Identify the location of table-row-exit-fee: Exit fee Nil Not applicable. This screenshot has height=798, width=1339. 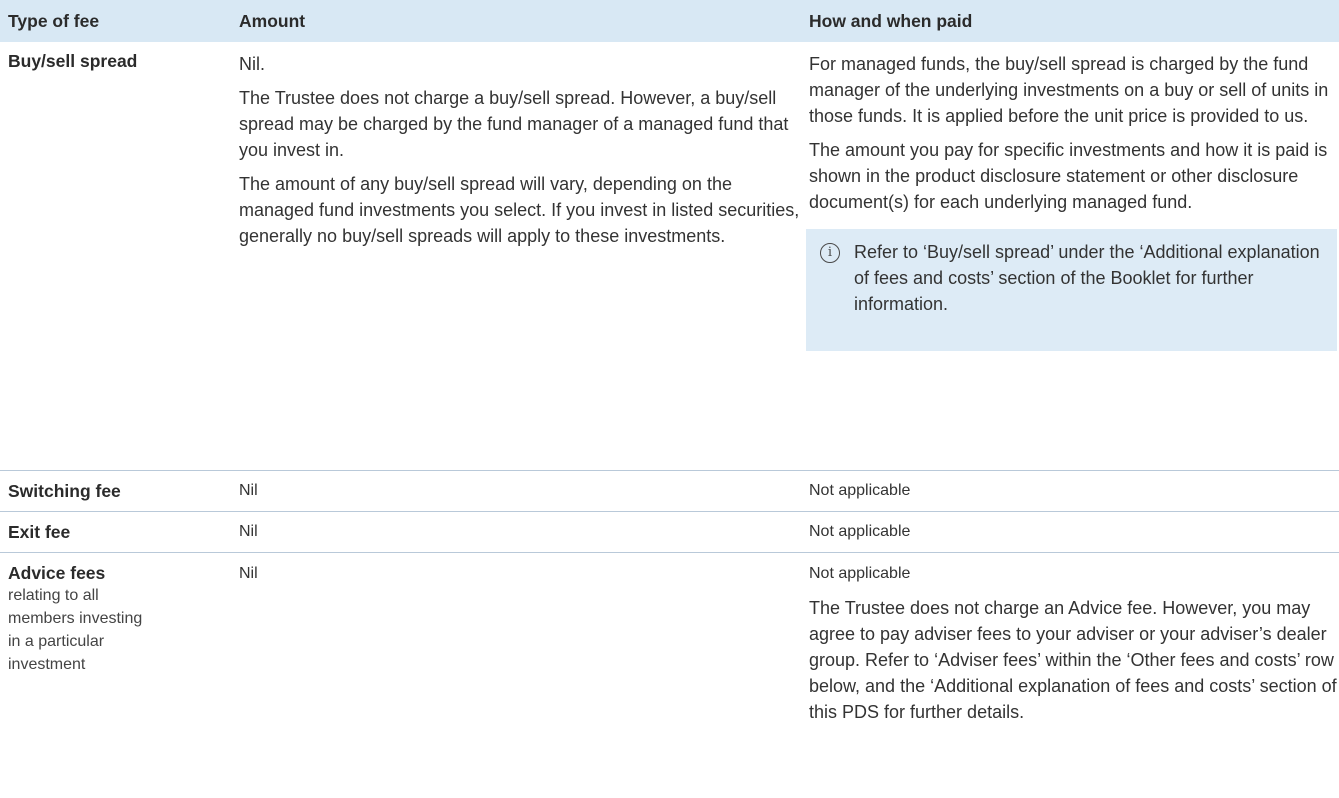
(669, 532).